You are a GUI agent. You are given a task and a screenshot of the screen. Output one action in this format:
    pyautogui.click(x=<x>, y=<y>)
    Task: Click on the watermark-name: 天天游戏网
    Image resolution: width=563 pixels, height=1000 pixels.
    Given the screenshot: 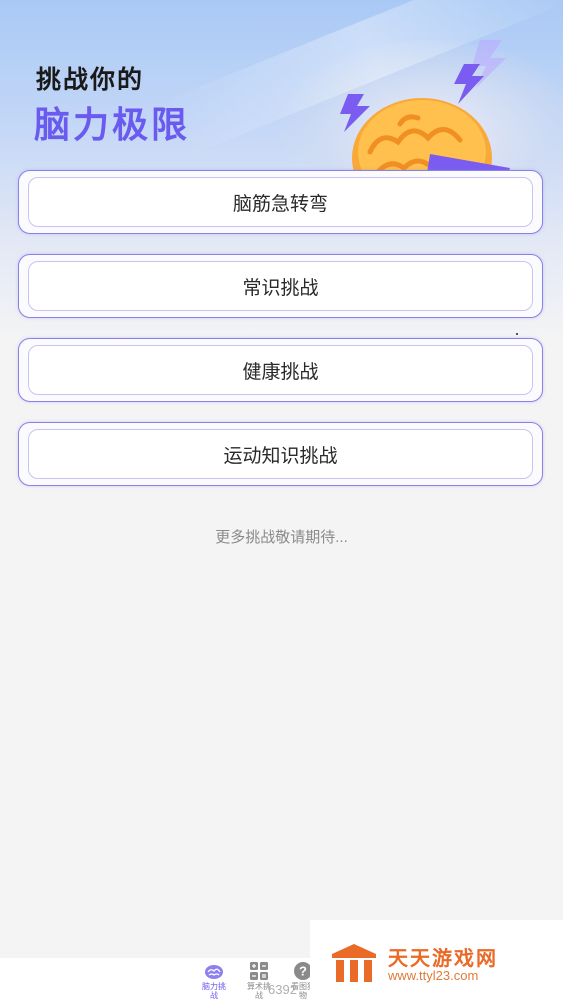 What is the action you would take?
    pyautogui.click(x=443, y=959)
    